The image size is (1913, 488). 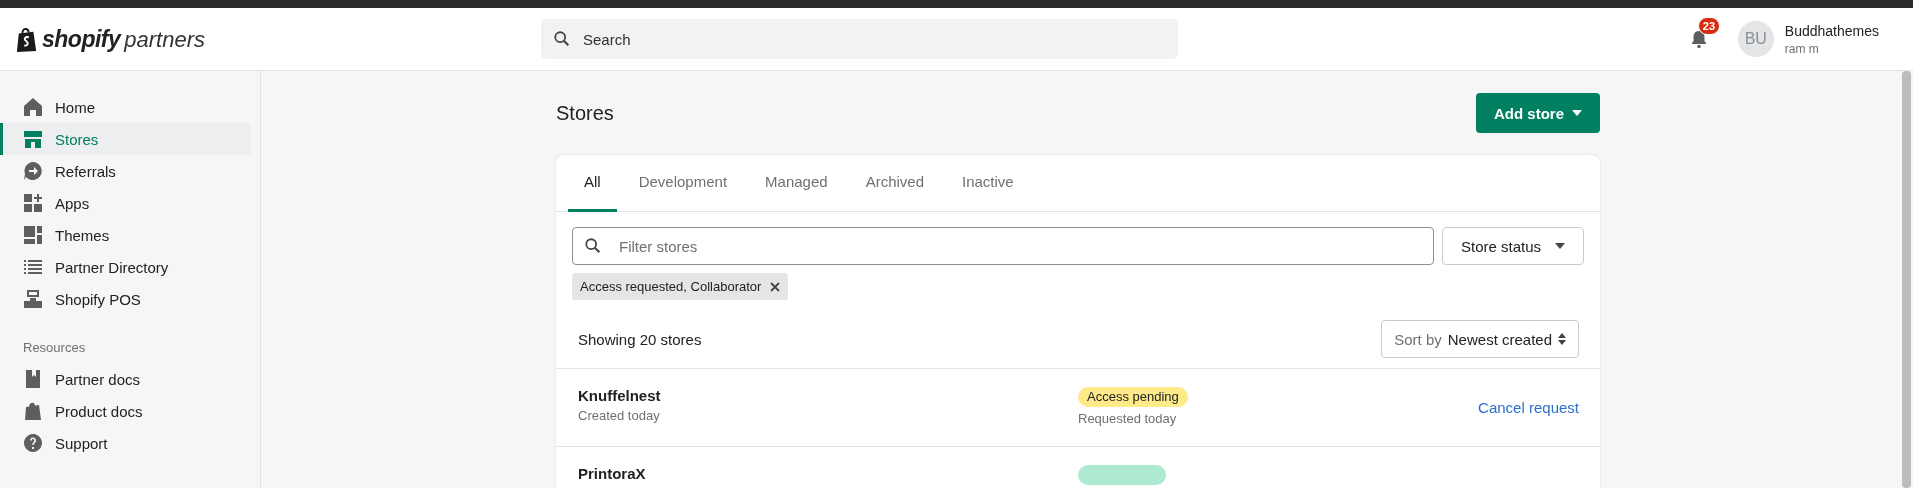 I want to click on request-date: Requested today, so click(x=1127, y=418).